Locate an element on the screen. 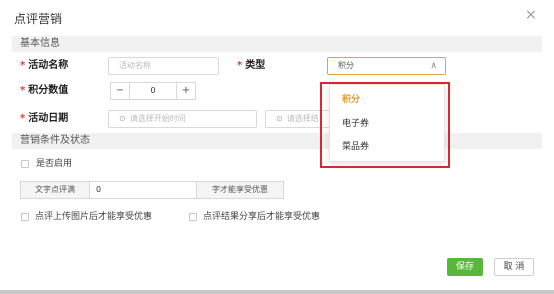 This screenshot has width=554, height=294. activity-date-label: * 活动日期 is located at coordinates (44, 118).